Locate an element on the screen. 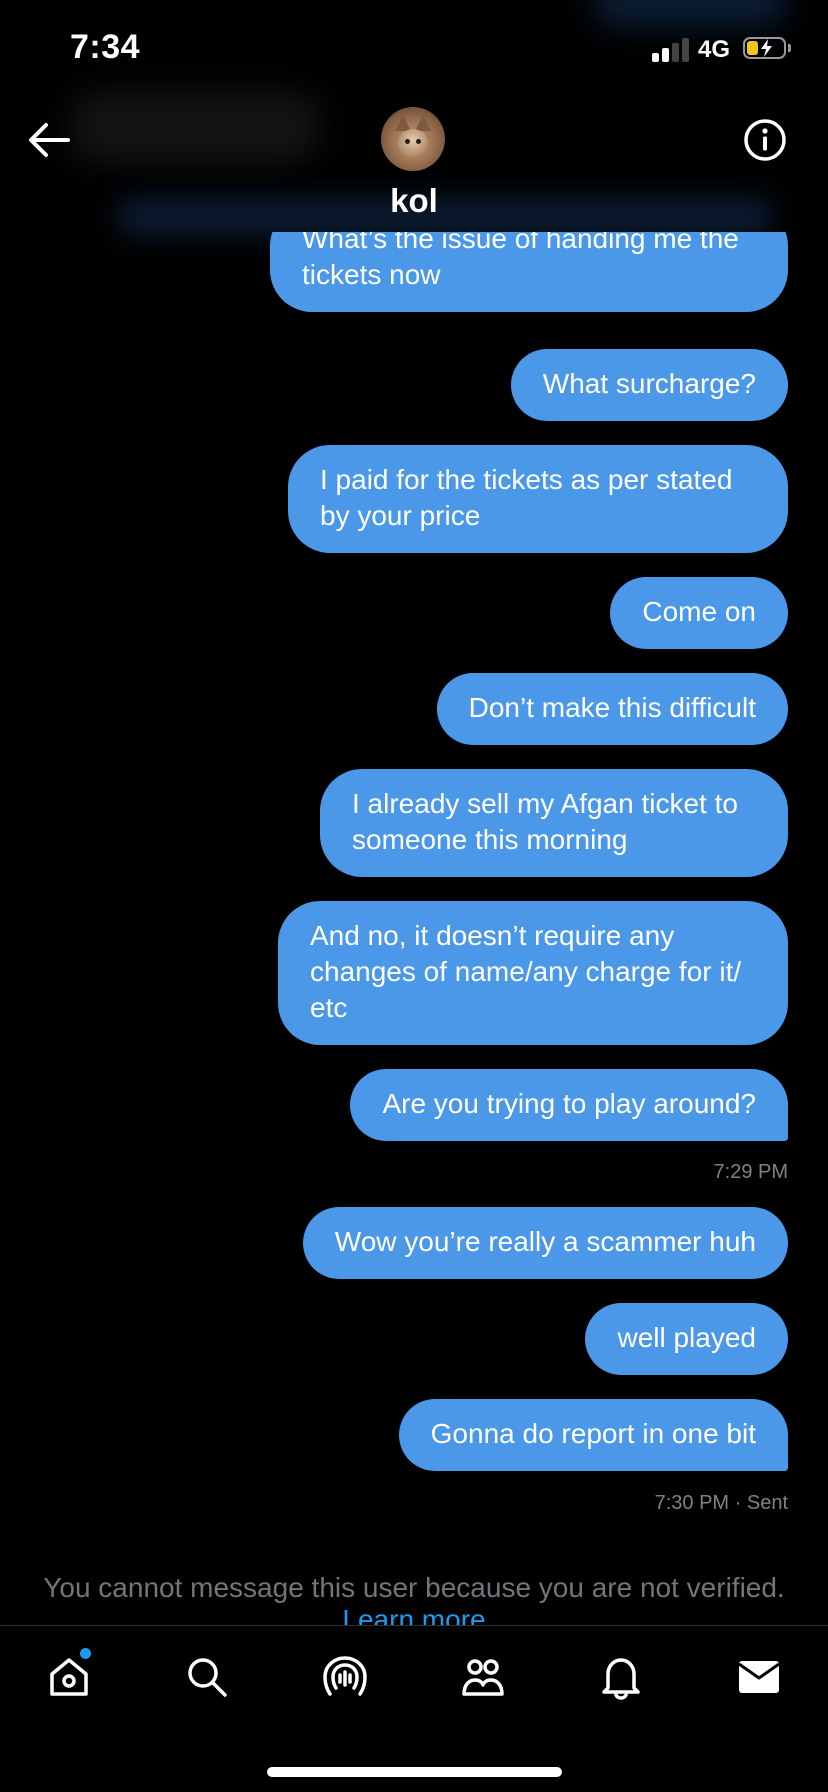 This screenshot has width=828, height=1792. learn-more-link: Learn more is located at coordinates (414, 1615).